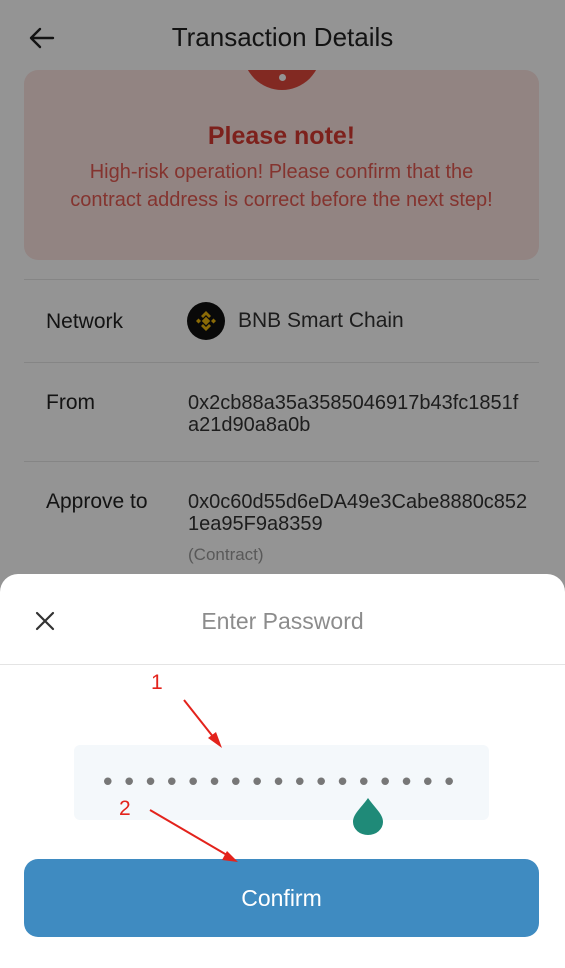 This screenshot has height=968, width=565. What do you see at coordinates (157, 682) in the screenshot?
I see `annotation-step-1: 1` at bounding box center [157, 682].